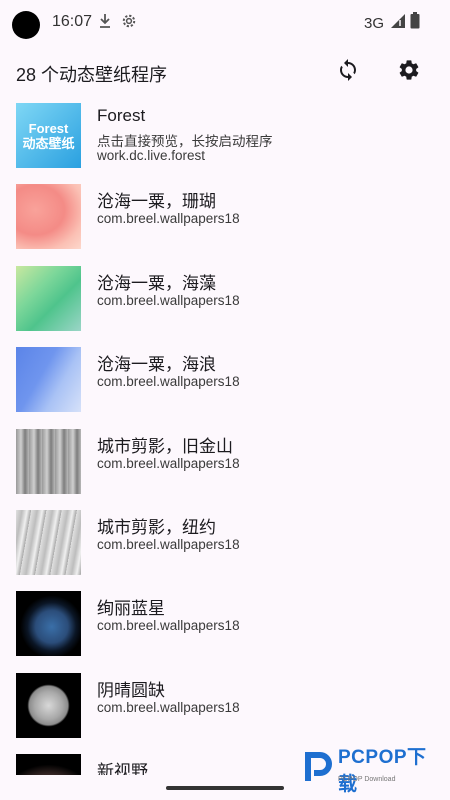 The width and height of the screenshot is (450, 800). I want to click on list-item: 阴晴圆缺 com.breel.wallpapers18, so click(225, 710).